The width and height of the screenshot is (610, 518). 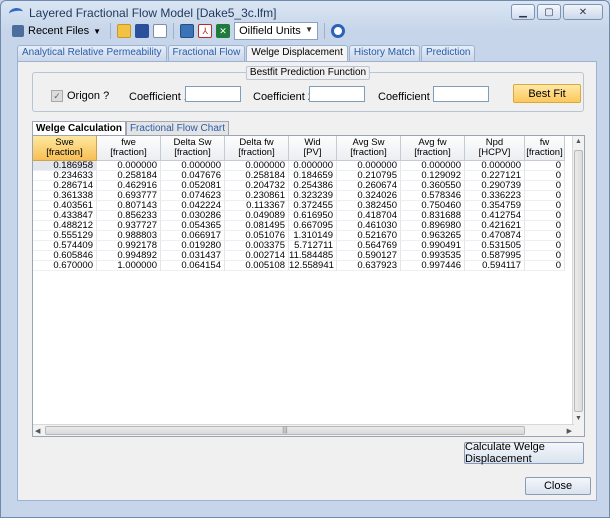 What do you see at coordinates (223, 31) in the screenshot?
I see `excel-icon: ✕` at bounding box center [223, 31].